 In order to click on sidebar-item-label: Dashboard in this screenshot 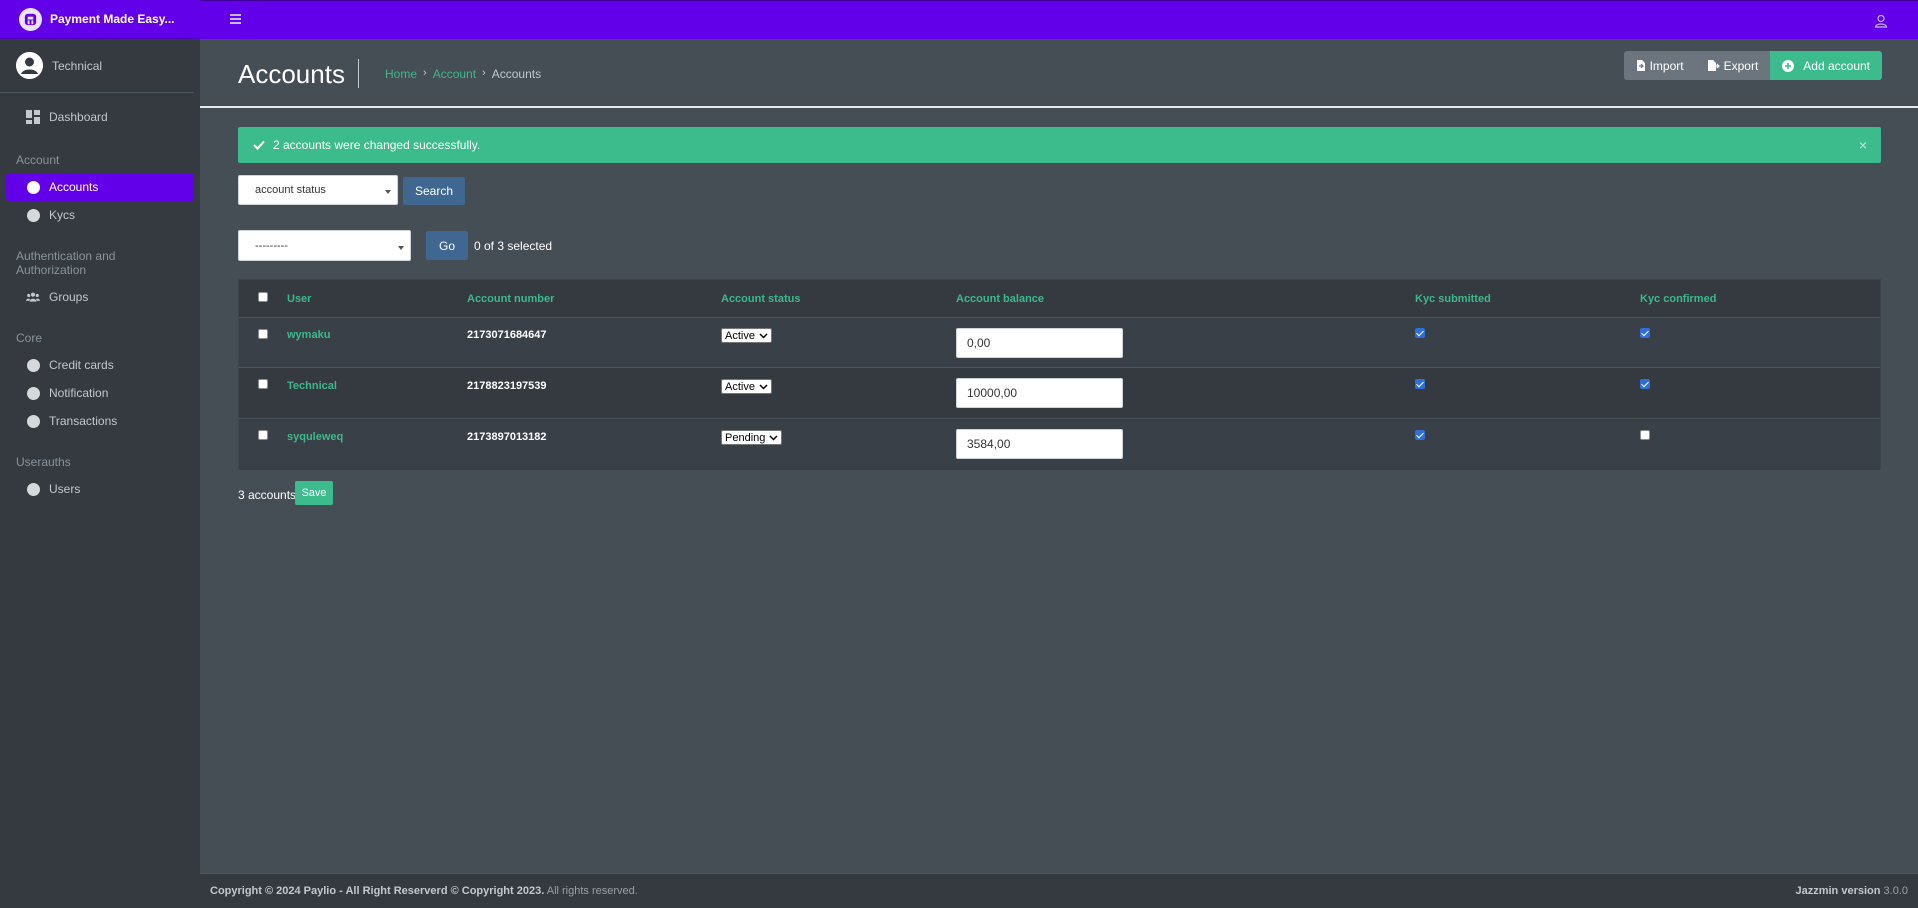, I will do `click(78, 117)`.